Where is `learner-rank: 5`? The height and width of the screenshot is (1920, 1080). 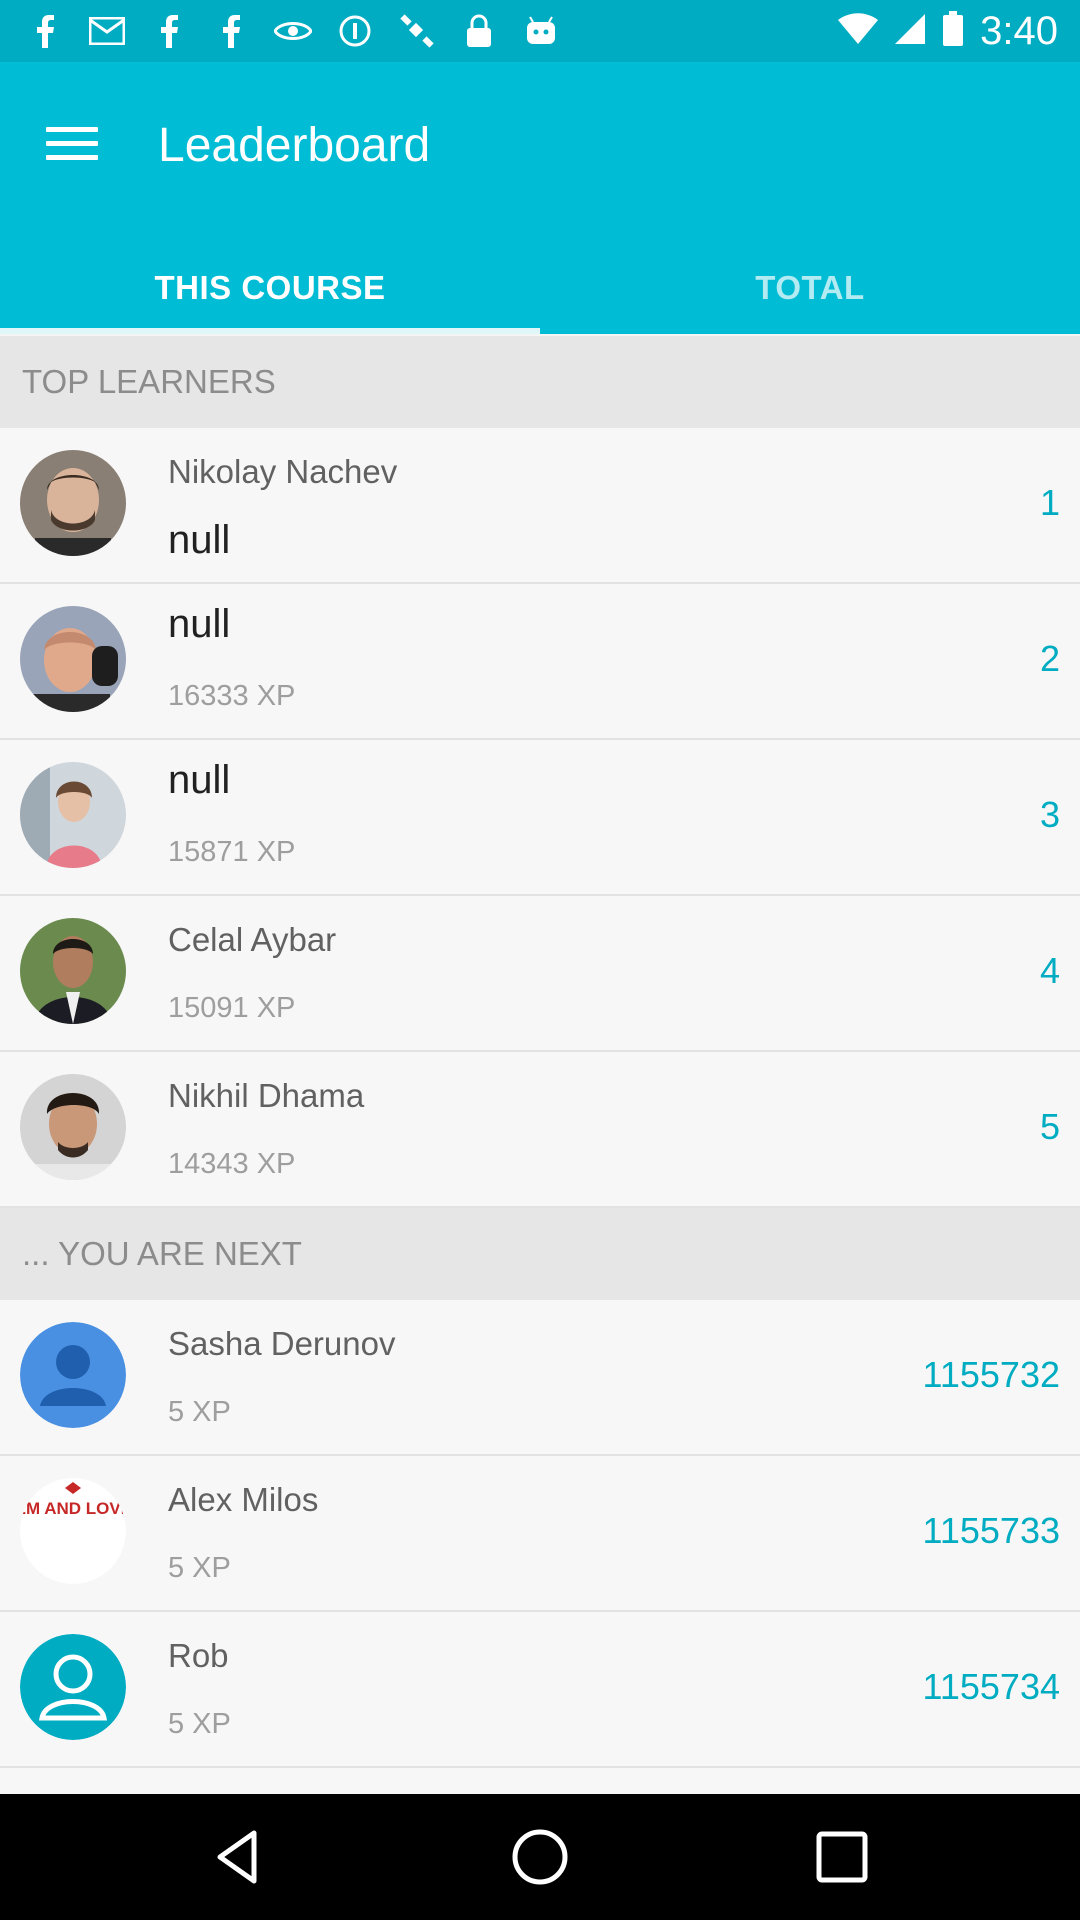 learner-rank: 5 is located at coordinates (1049, 1126).